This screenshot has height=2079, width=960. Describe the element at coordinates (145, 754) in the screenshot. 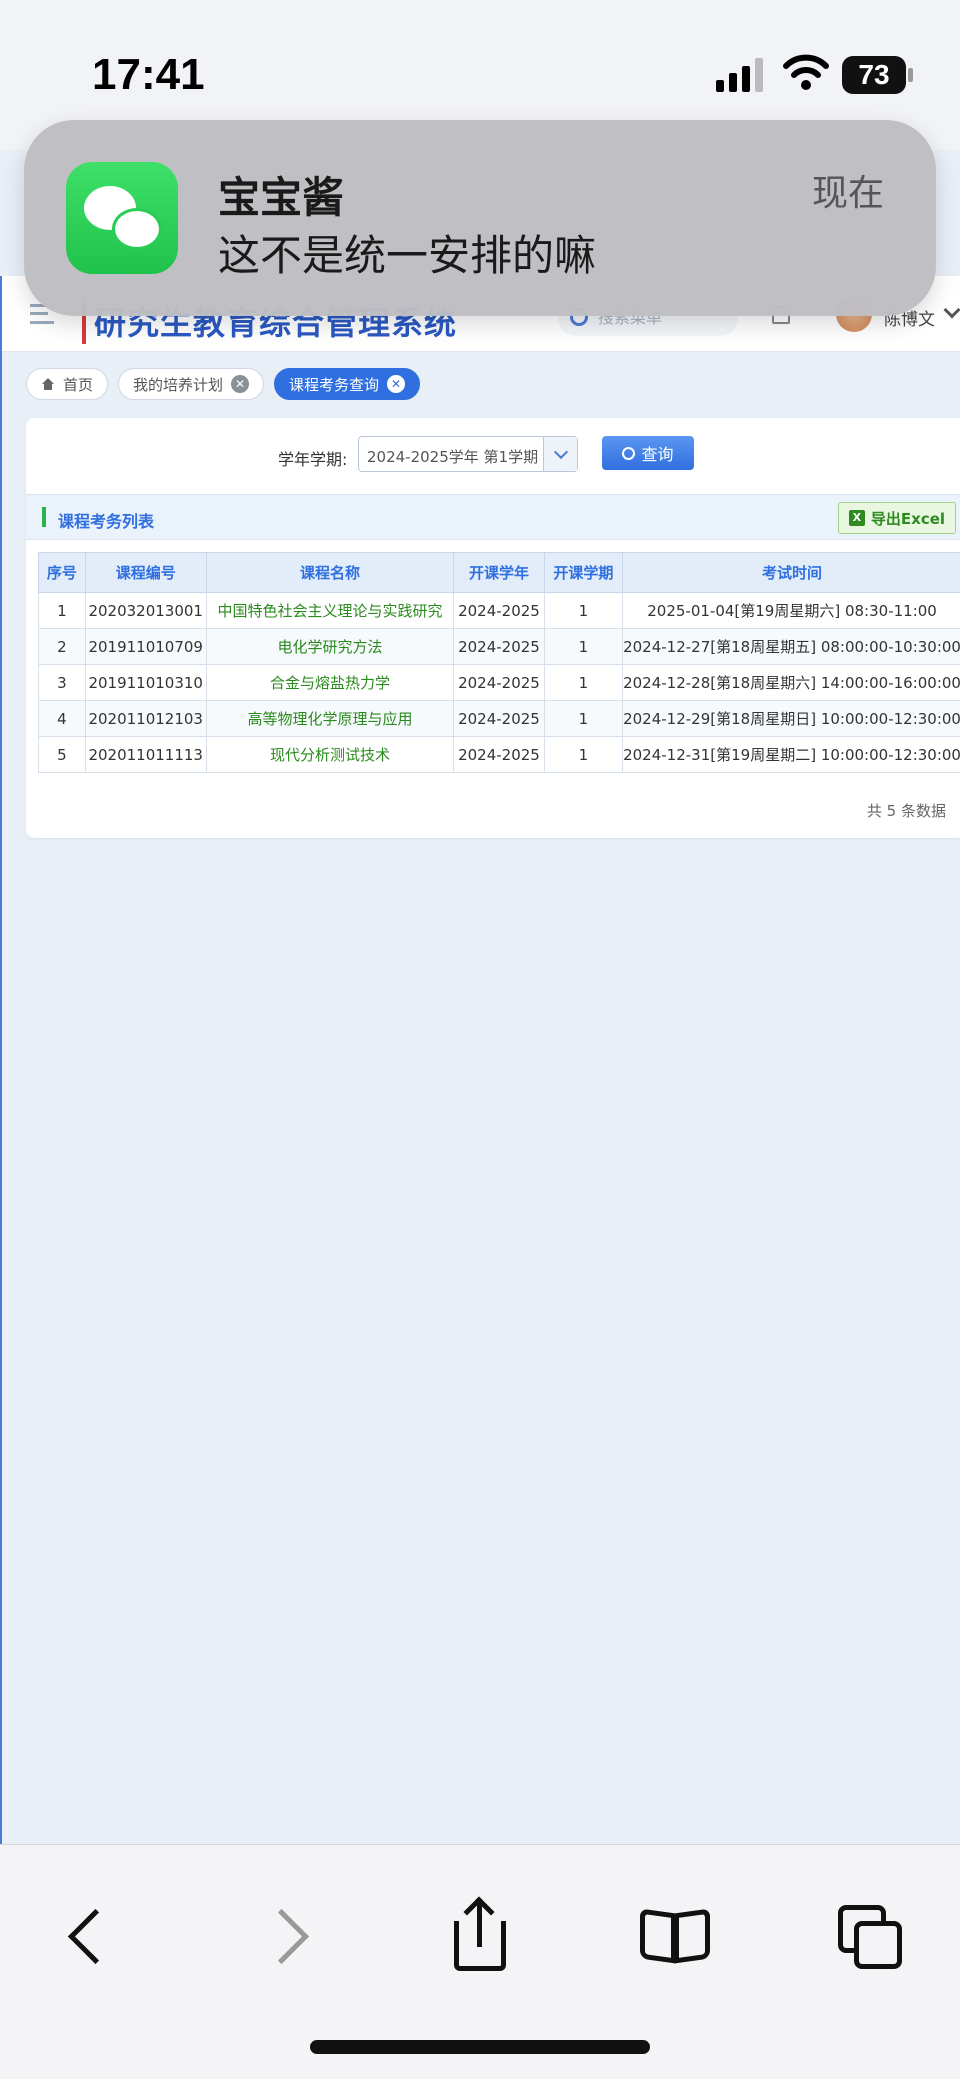

I see `course-code: 202011011113` at that location.